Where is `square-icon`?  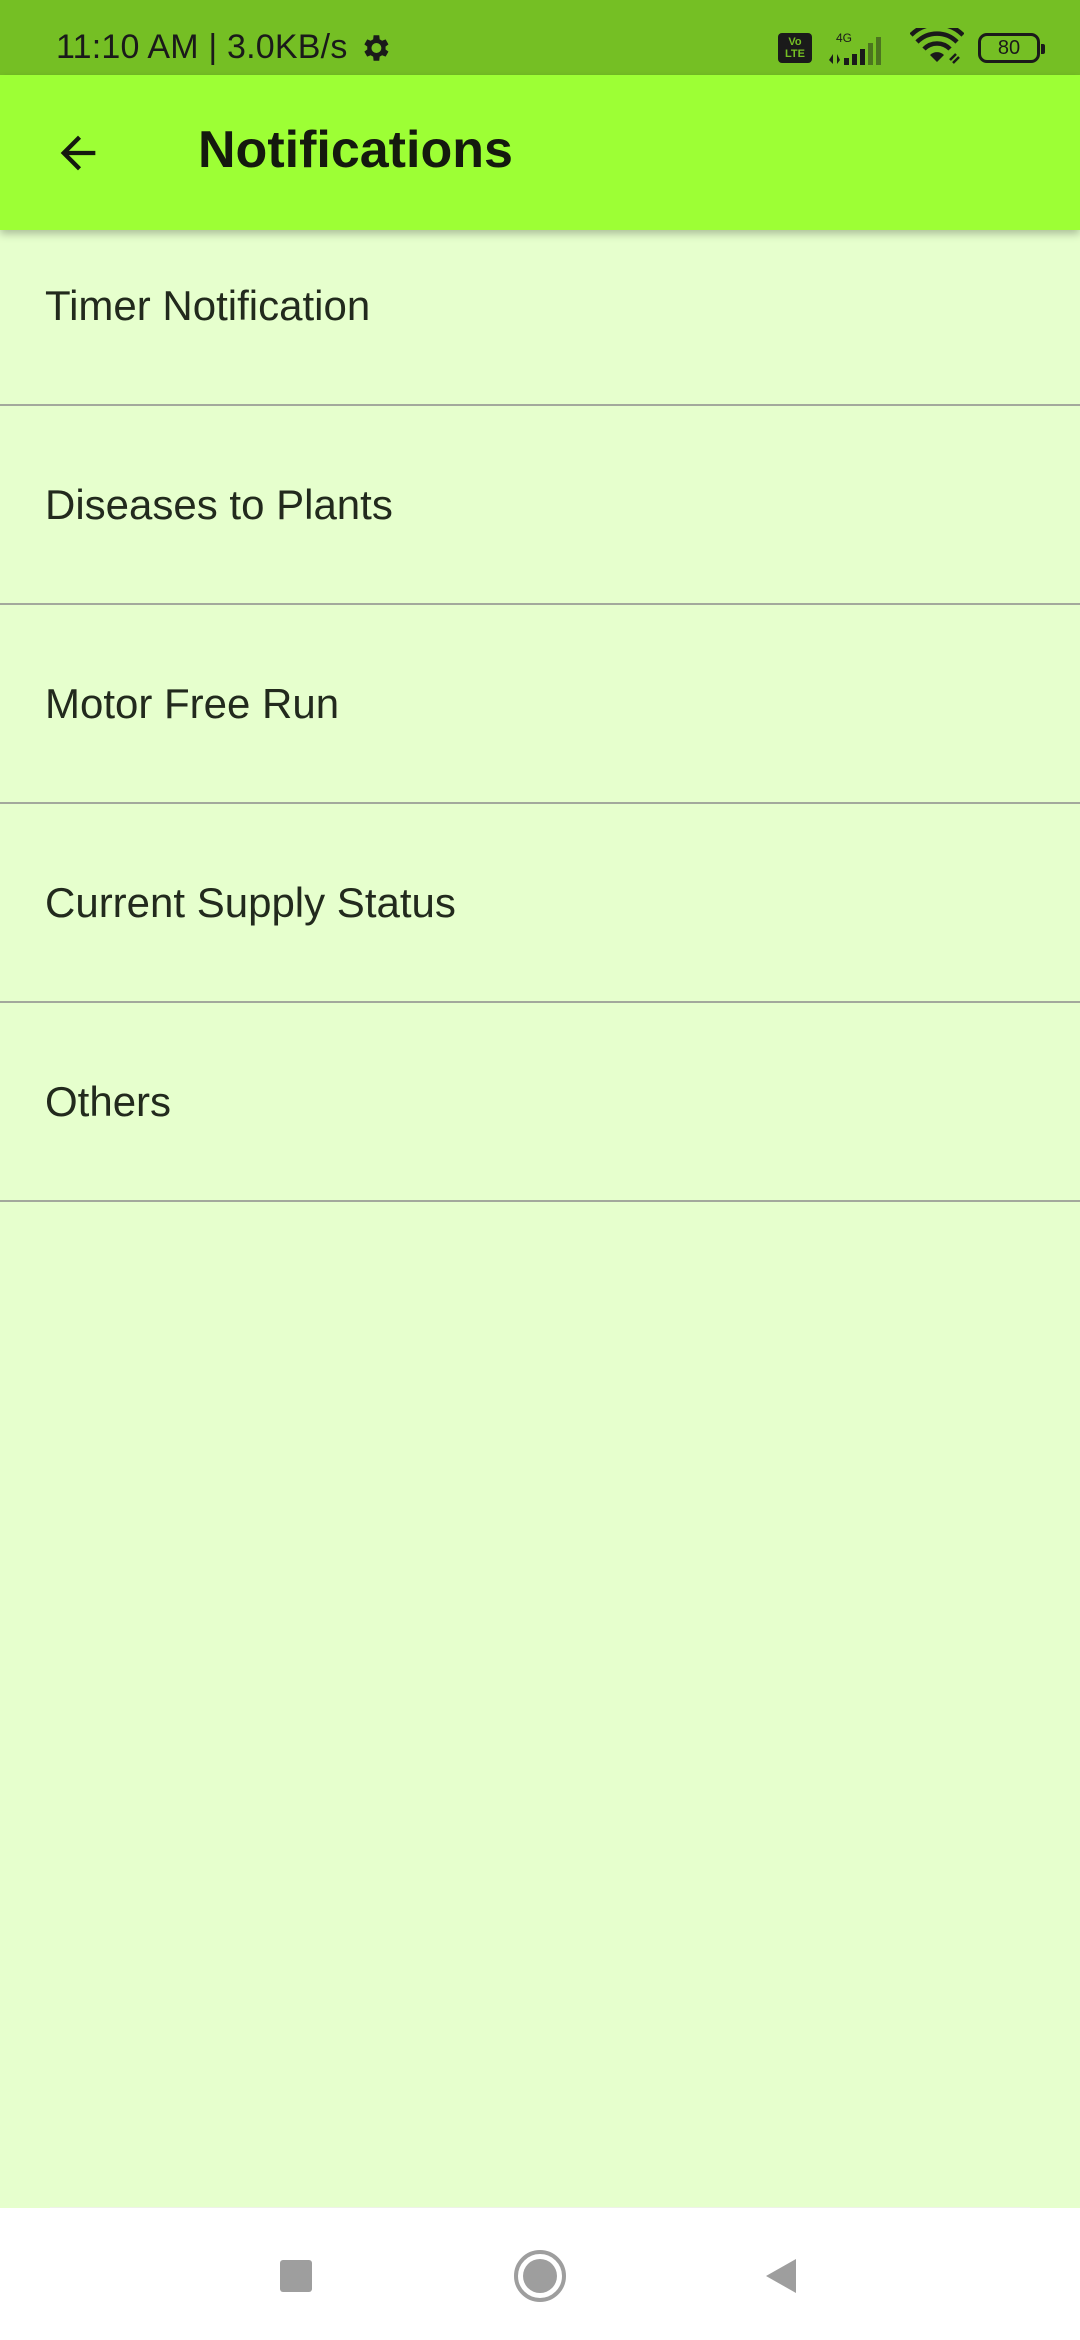
square-icon is located at coordinates (296, 2276).